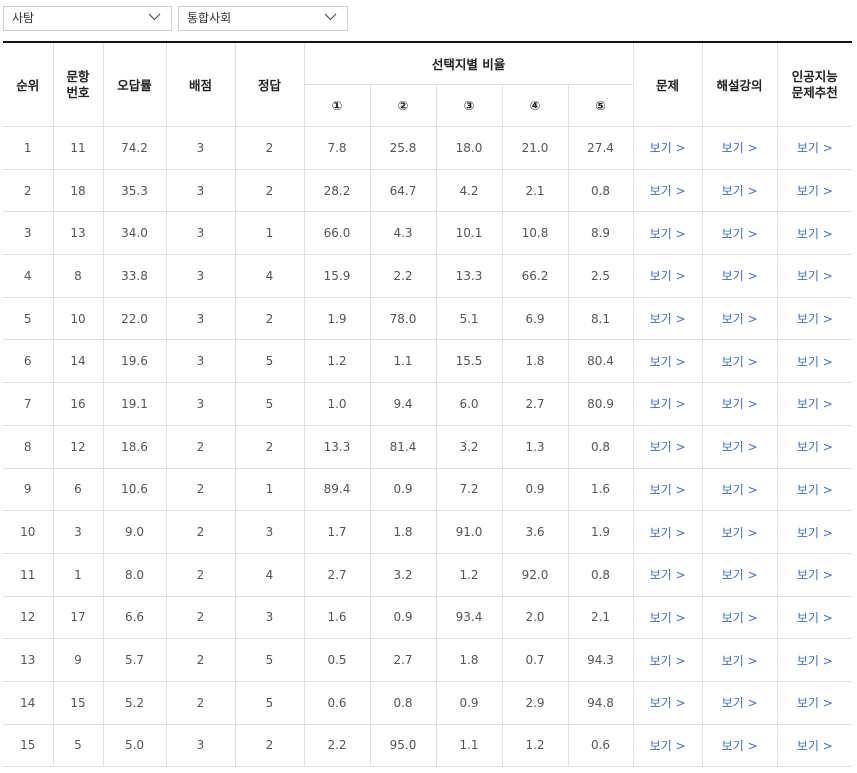 Image resolution: width=857 pixels, height=773 pixels. Describe the element at coordinates (600, 318) in the screenshot. I see `choice-5-ratio-cell: 8.1` at that location.